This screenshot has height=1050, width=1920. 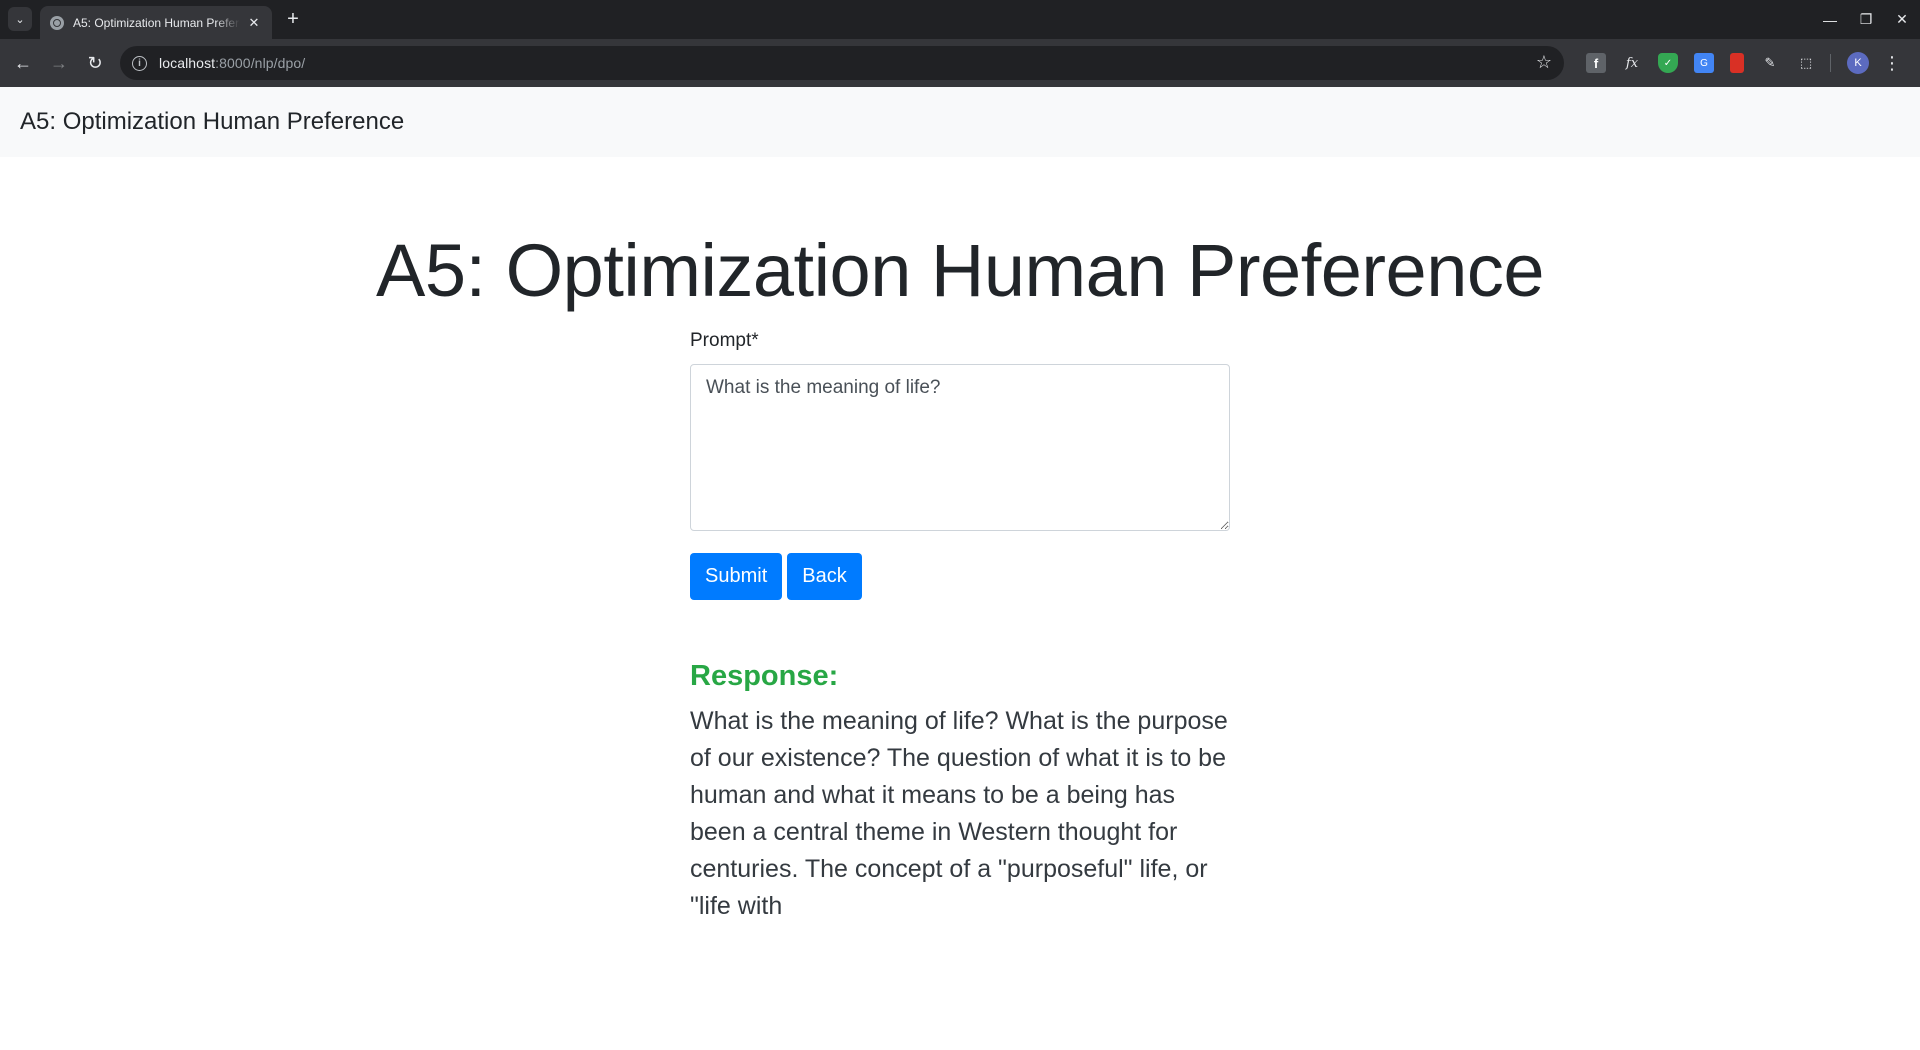 I want to click on extension-fx-icon: fx, so click(x=1632, y=63).